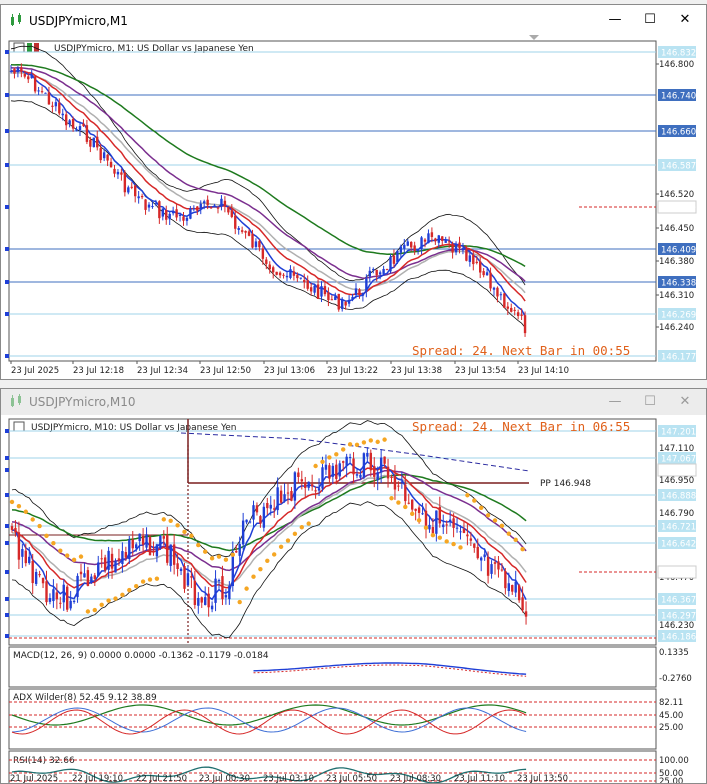 The height and width of the screenshot is (784, 707). What do you see at coordinates (353, 402) in the screenshot?
I see `window-titlebar: USDJPYmicro,M10 — ☐ ✕` at bounding box center [353, 402].